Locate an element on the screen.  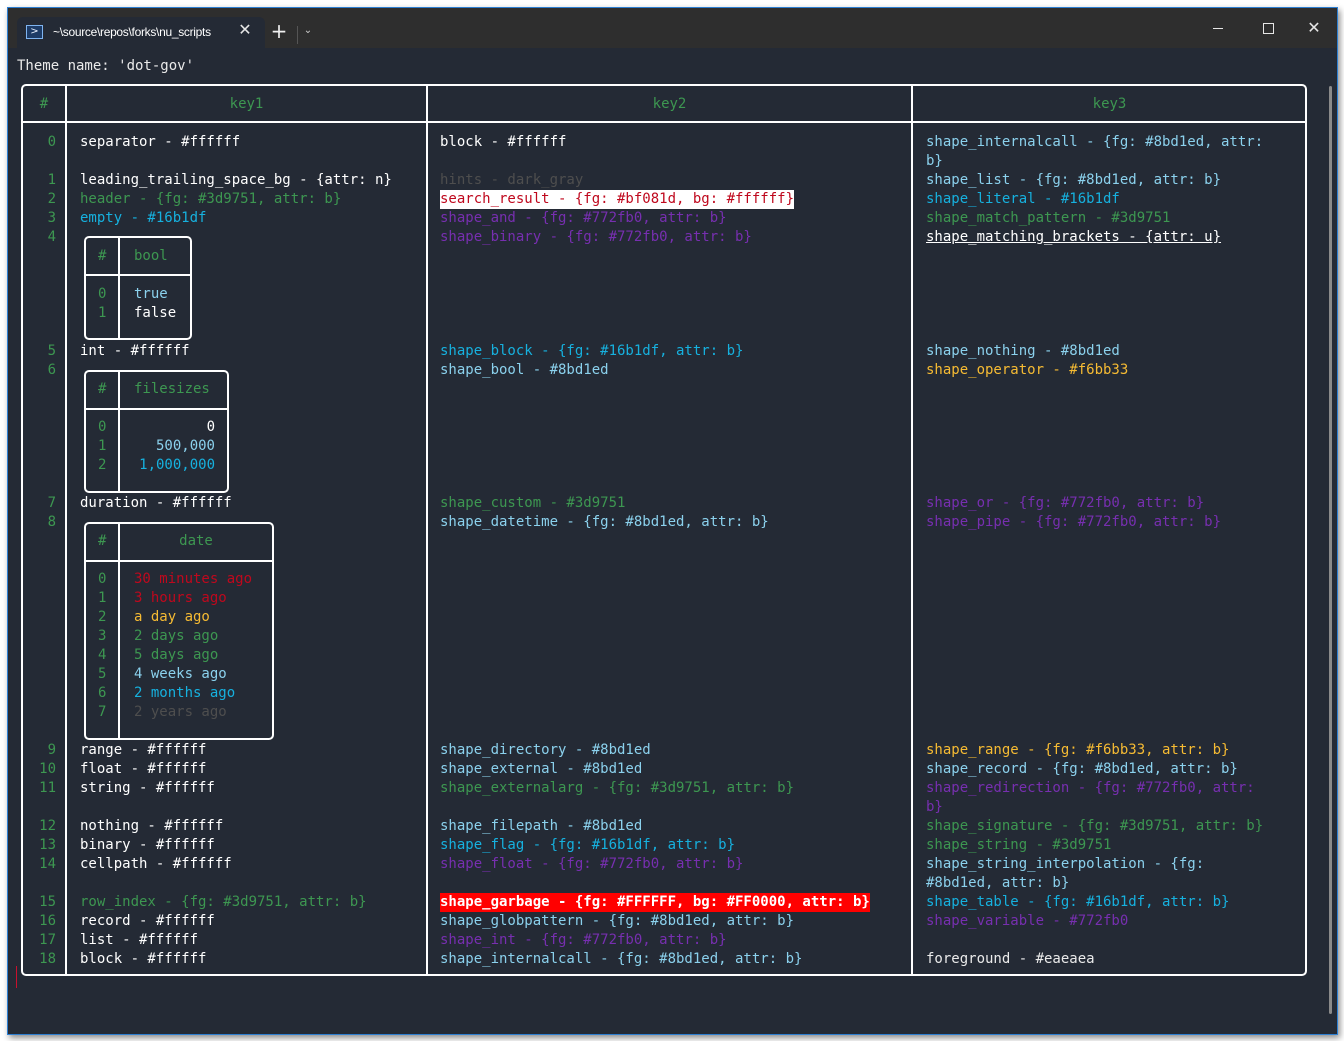
subtable-header: date is located at coordinates (196, 541).